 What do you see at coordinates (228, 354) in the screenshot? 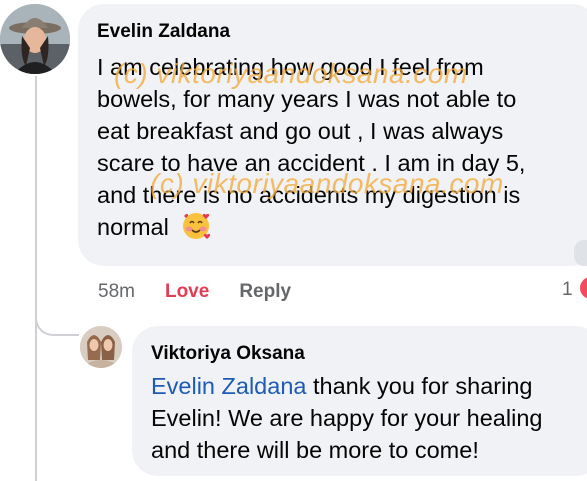
I see `reply-author-name: Viktoriya Oksana` at bounding box center [228, 354].